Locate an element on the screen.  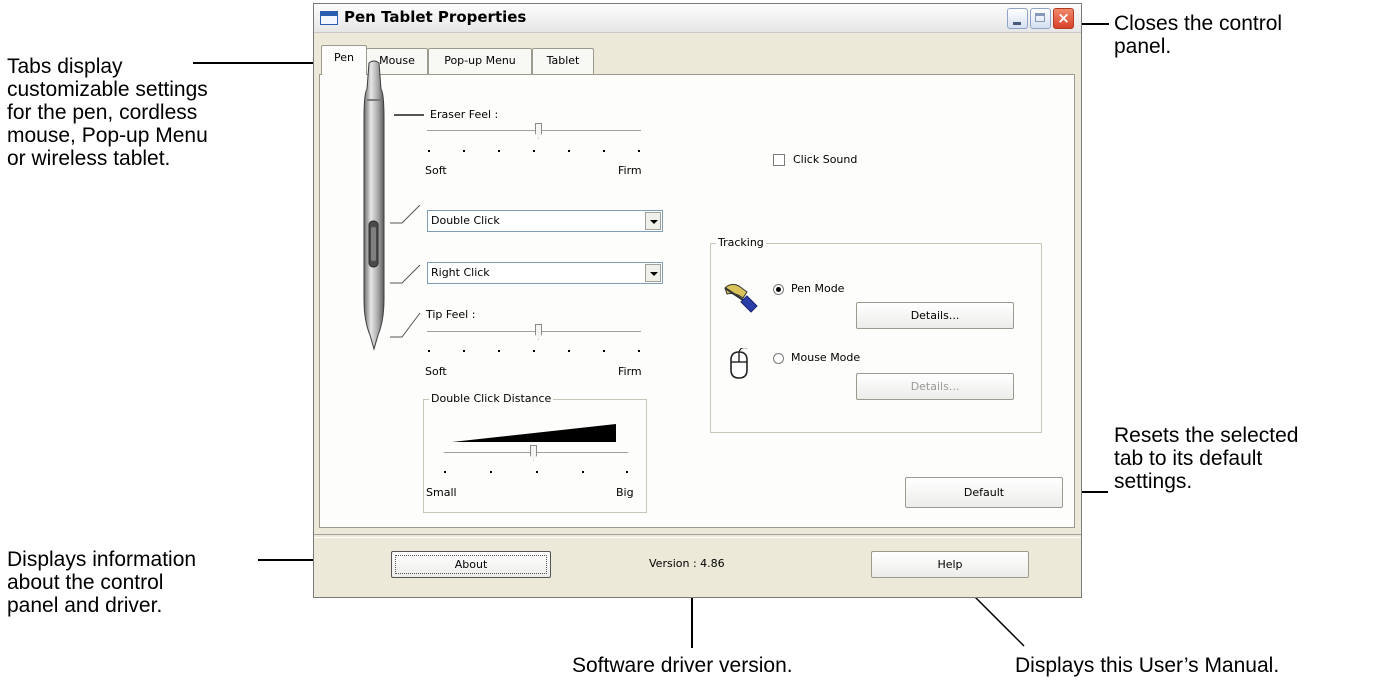
close-annotation: Closes the control panel. is located at coordinates (1198, 35).